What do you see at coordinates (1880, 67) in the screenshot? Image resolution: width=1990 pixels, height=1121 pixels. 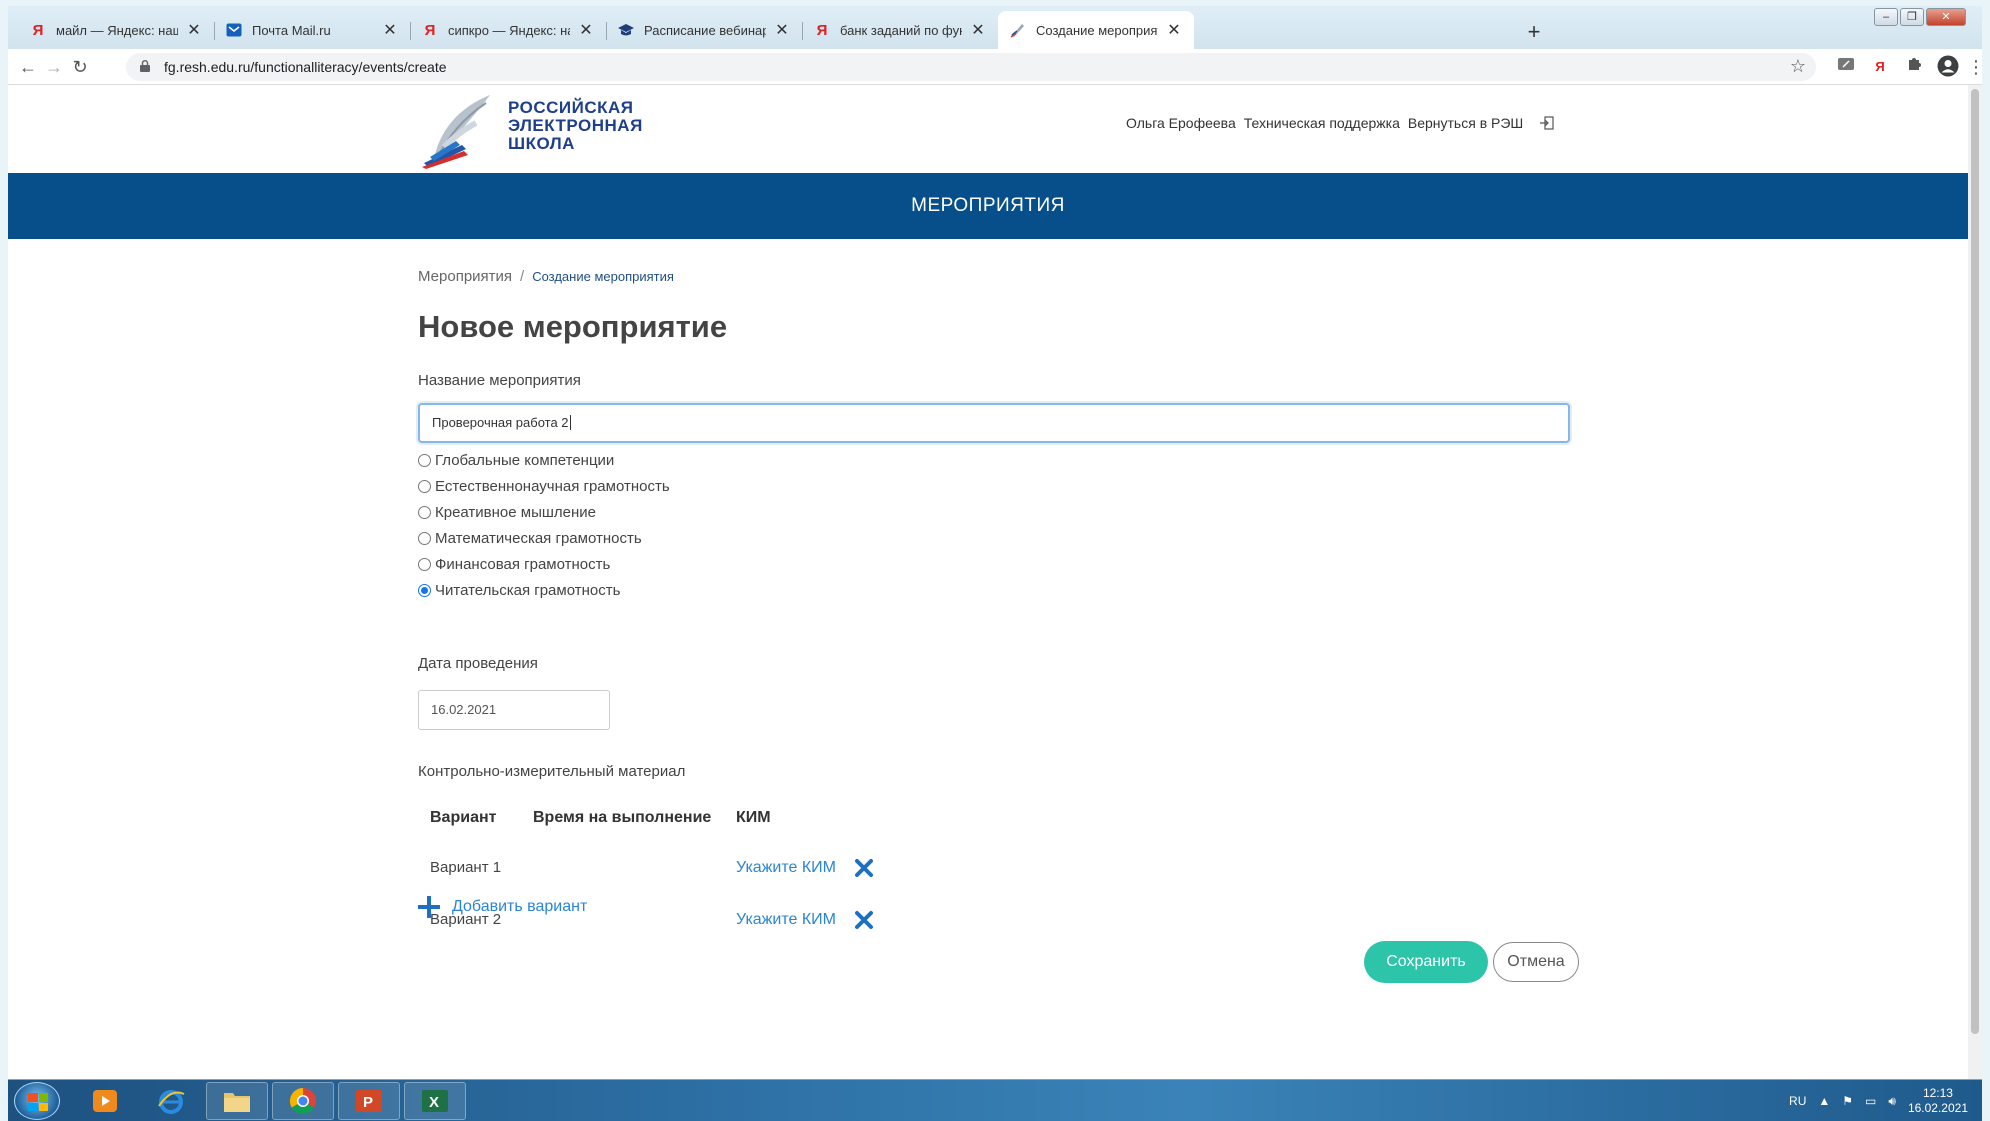 I see `yandex-extension-icon: Я` at bounding box center [1880, 67].